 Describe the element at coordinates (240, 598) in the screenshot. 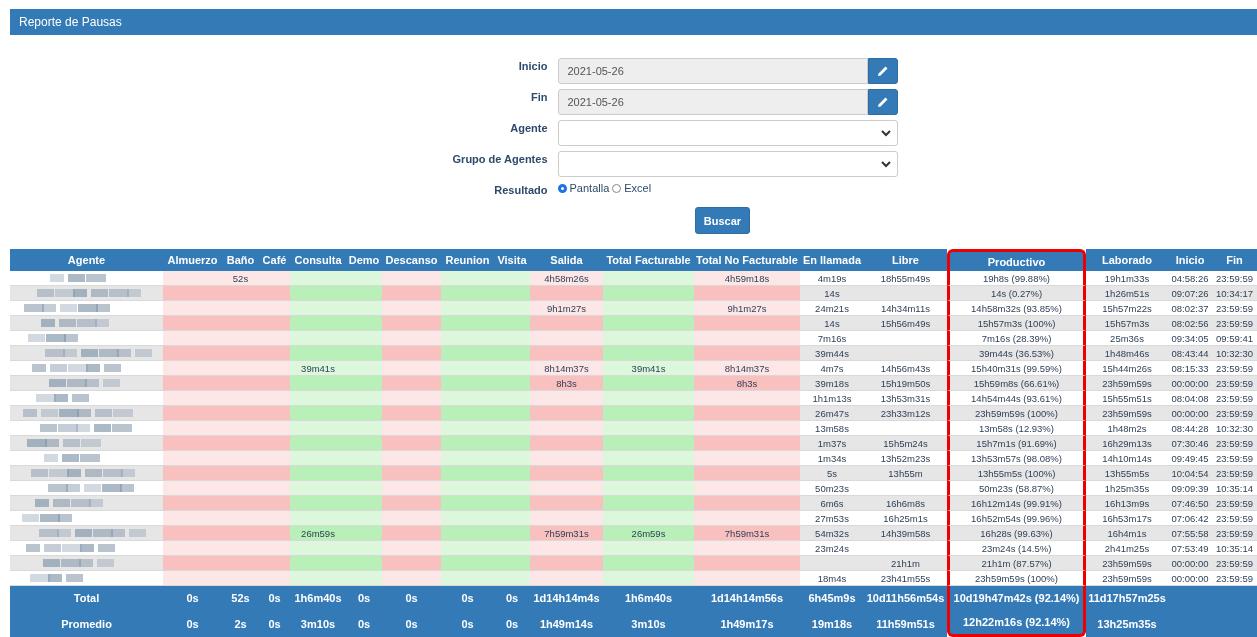

I see `footer-cell: 52s` at that location.